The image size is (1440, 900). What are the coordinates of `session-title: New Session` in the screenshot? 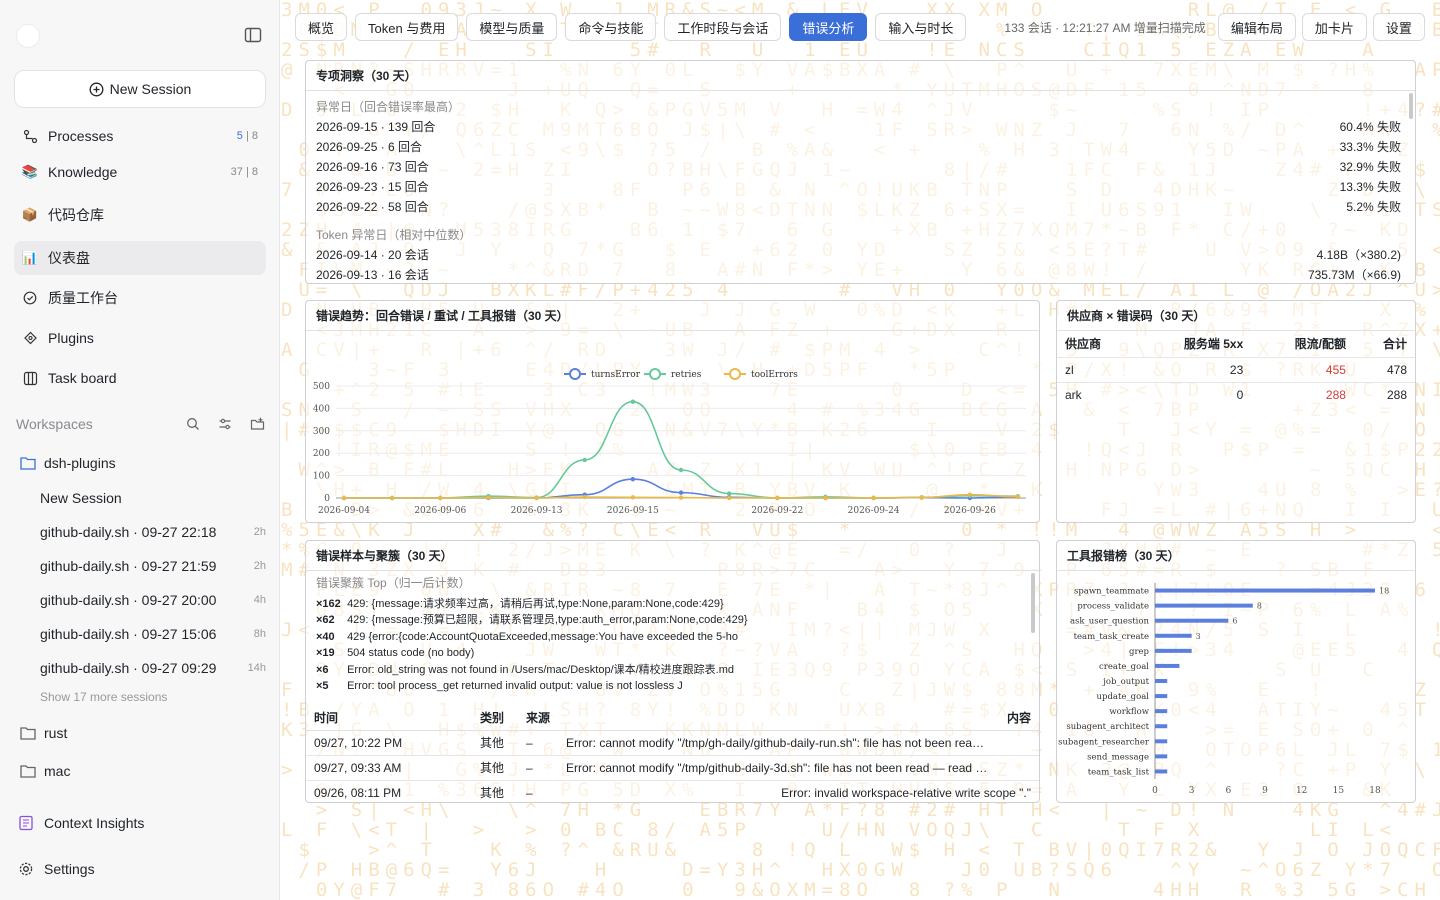 It's located at (81, 498).